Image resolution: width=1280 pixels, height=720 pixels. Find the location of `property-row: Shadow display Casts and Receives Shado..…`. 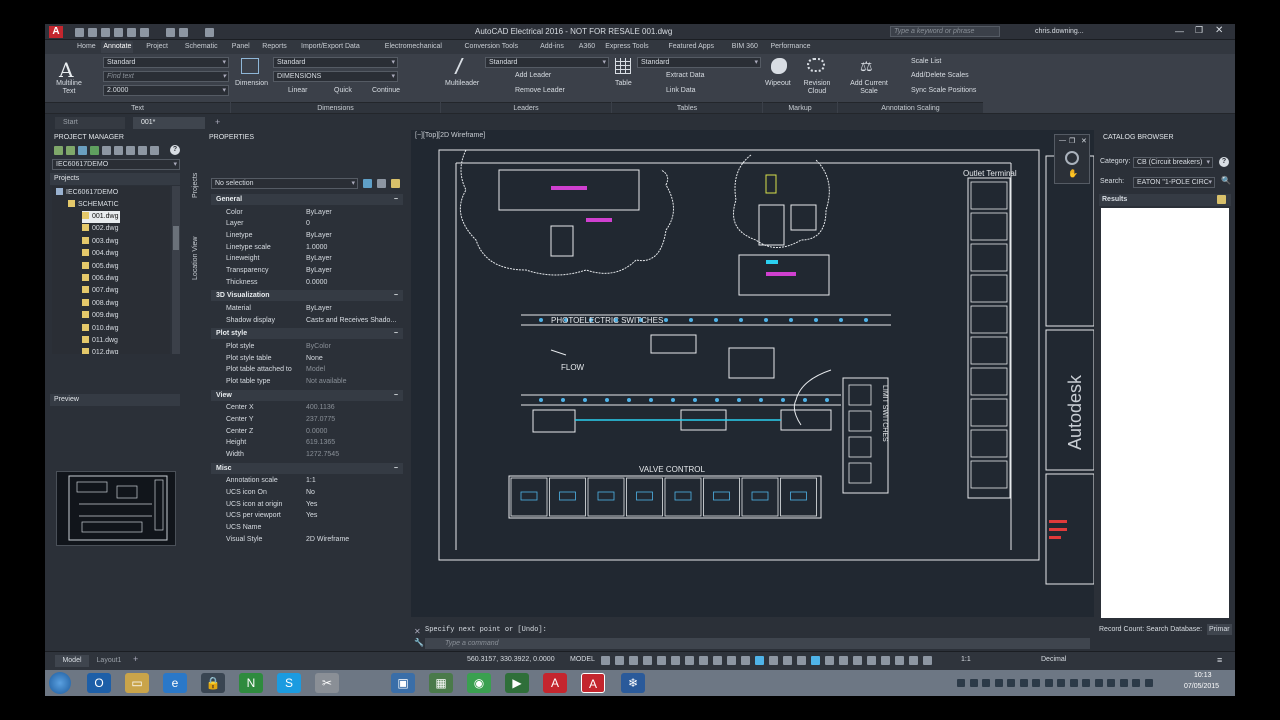

property-row: Shadow display Casts and Receives Shado..… is located at coordinates (307, 320).